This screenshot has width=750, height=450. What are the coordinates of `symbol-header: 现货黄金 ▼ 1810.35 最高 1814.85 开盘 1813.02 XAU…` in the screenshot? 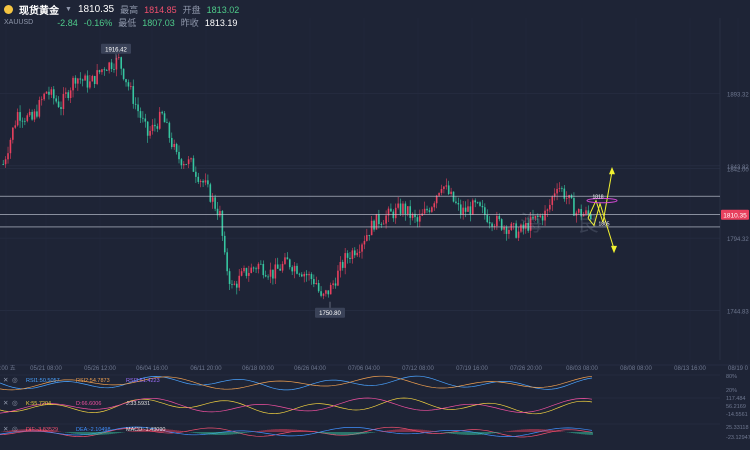 It's located at (121, 16).